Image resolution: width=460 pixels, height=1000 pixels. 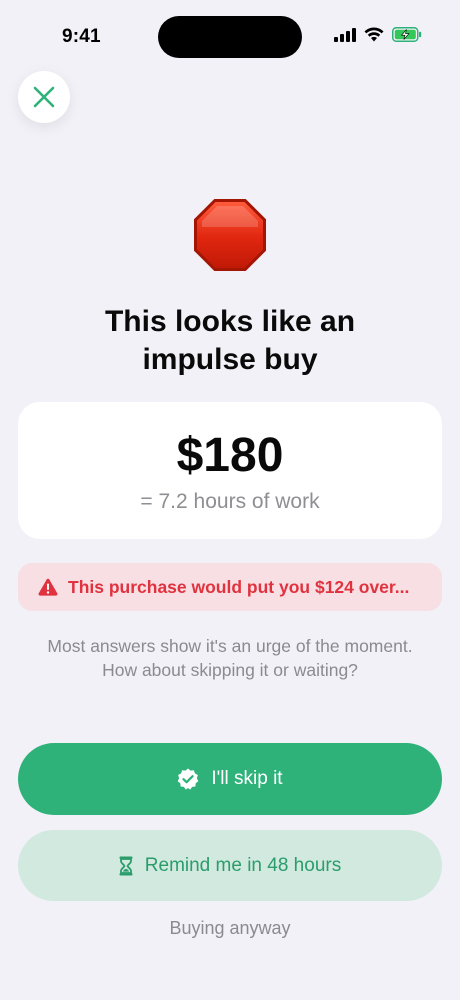 I want to click on status-time: 9:41, so click(x=81, y=36).